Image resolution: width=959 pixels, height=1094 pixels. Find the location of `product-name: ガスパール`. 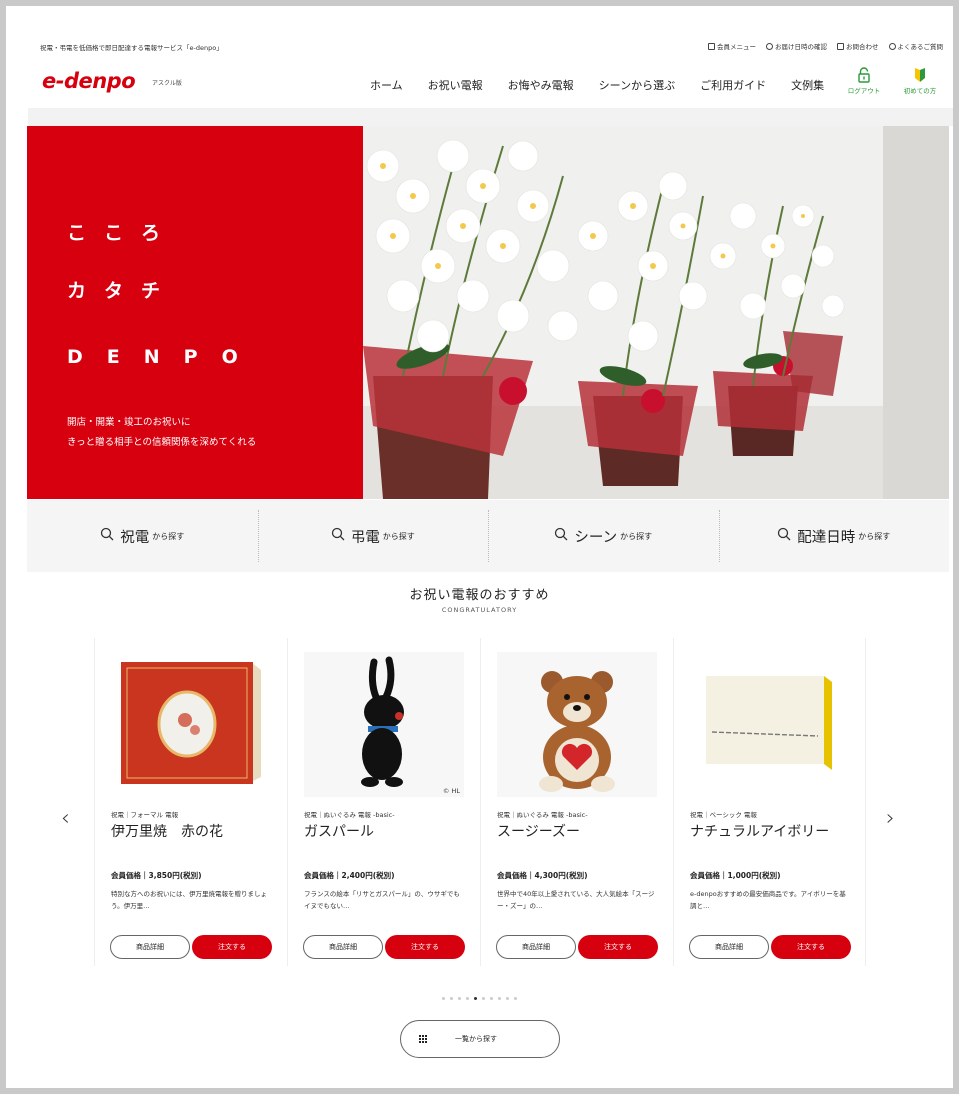

product-name: ガスパール is located at coordinates (339, 831).